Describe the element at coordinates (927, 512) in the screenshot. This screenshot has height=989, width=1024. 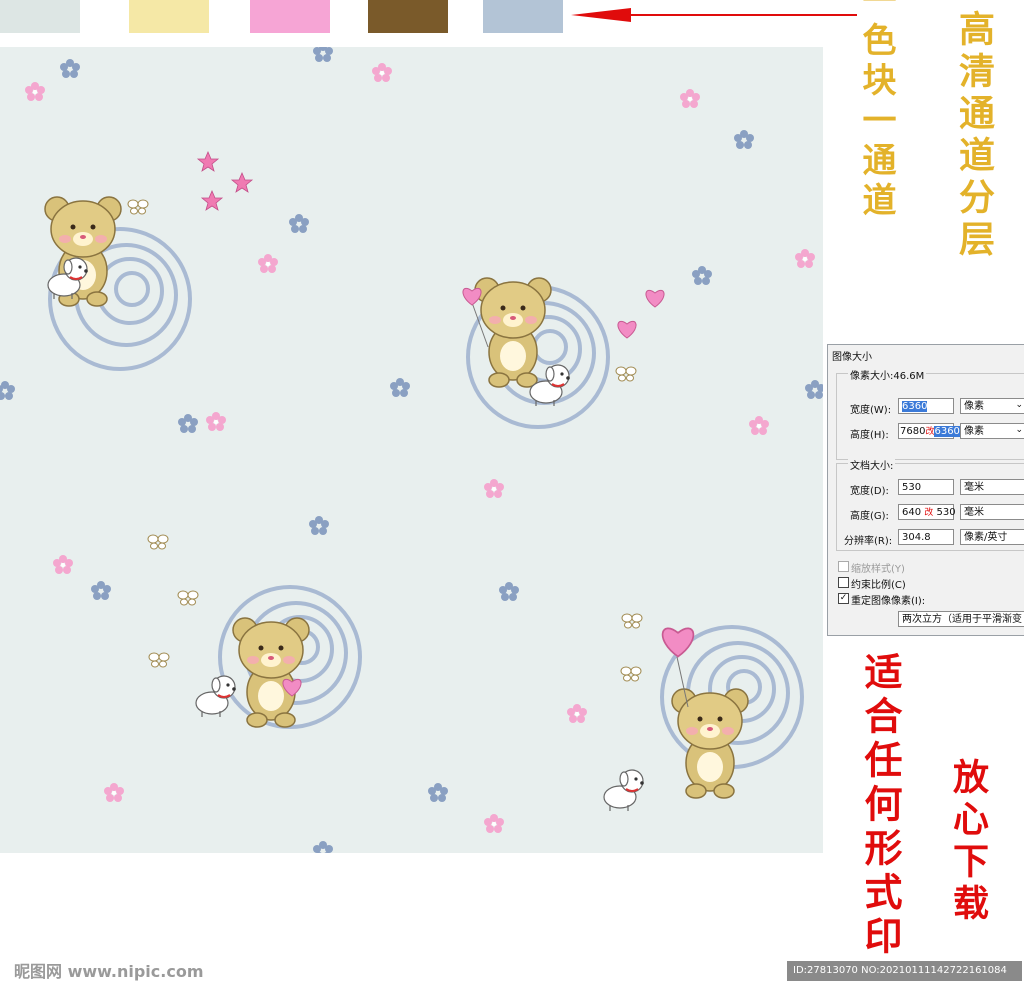
I see `doc-height-input: 640 改 530` at that location.